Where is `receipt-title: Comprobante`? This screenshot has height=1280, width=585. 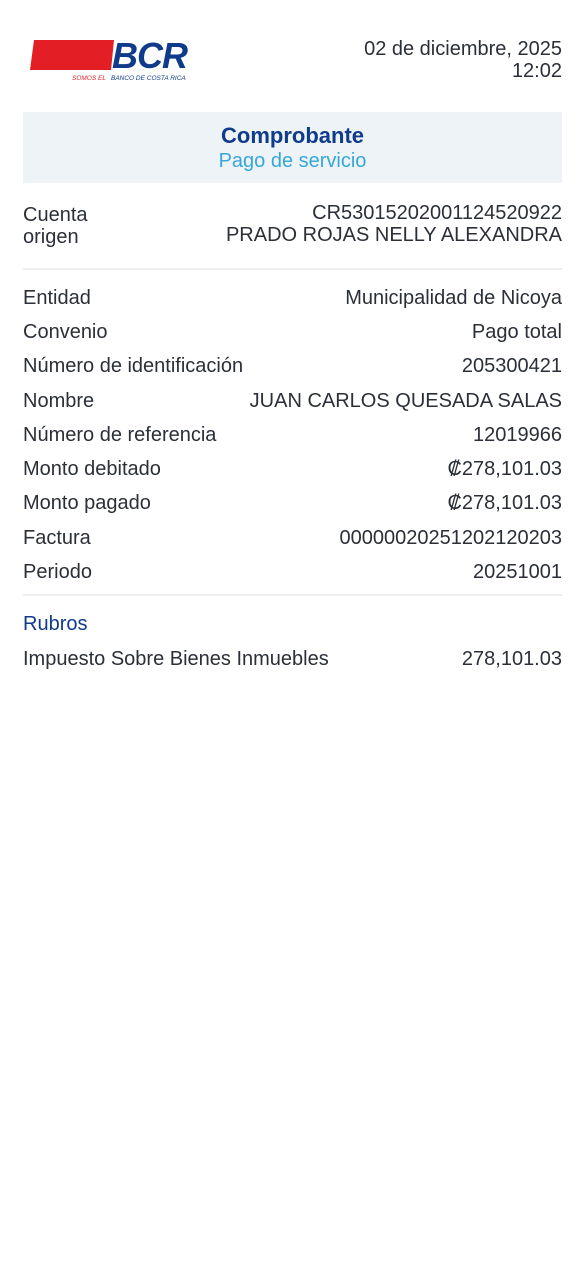
receipt-title: Comprobante is located at coordinates (292, 135).